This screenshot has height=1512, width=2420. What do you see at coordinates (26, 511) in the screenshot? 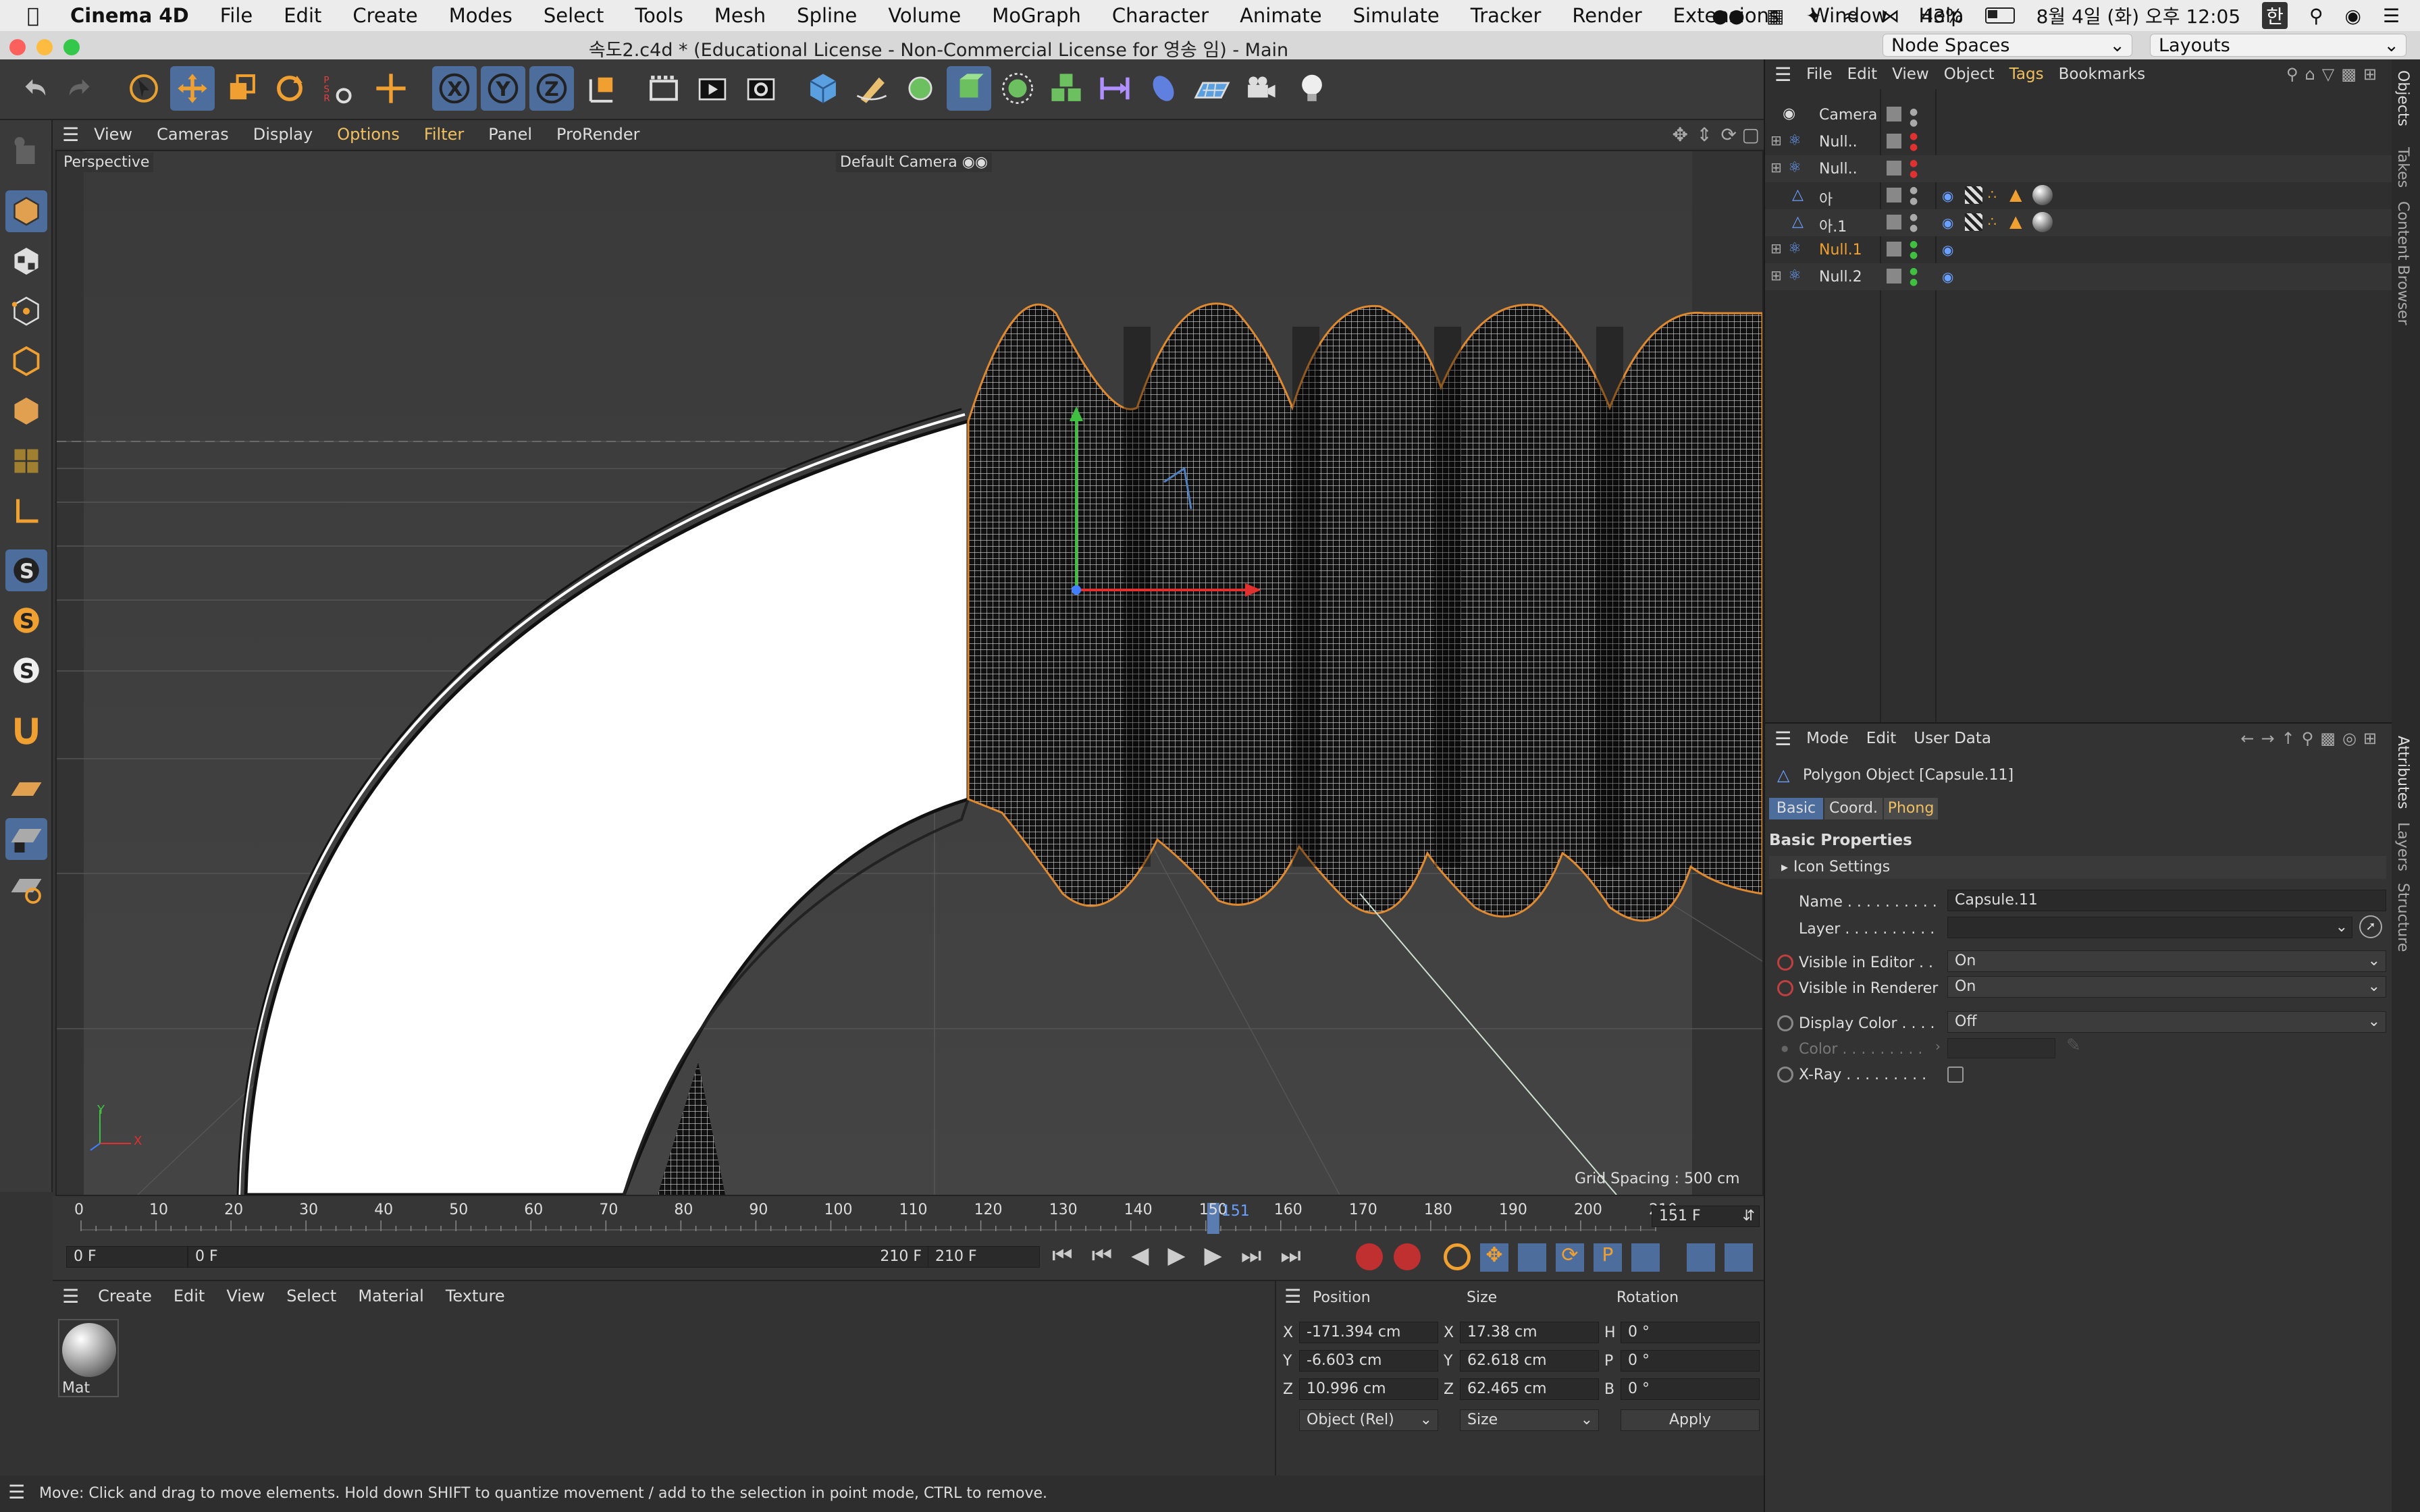
I see `workplane-button` at bounding box center [26, 511].